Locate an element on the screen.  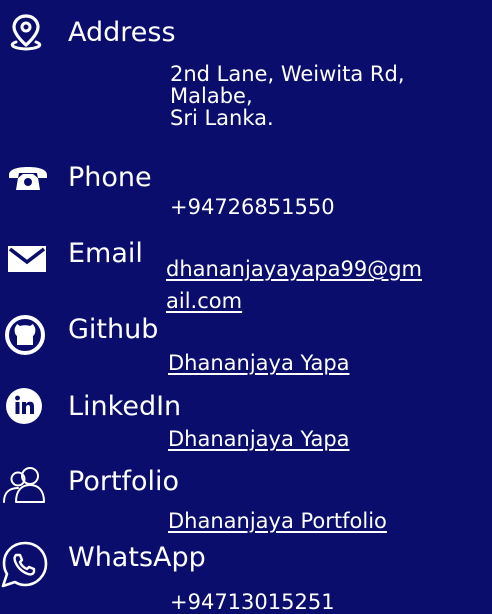
github-title: Github is located at coordinates (113, 329).